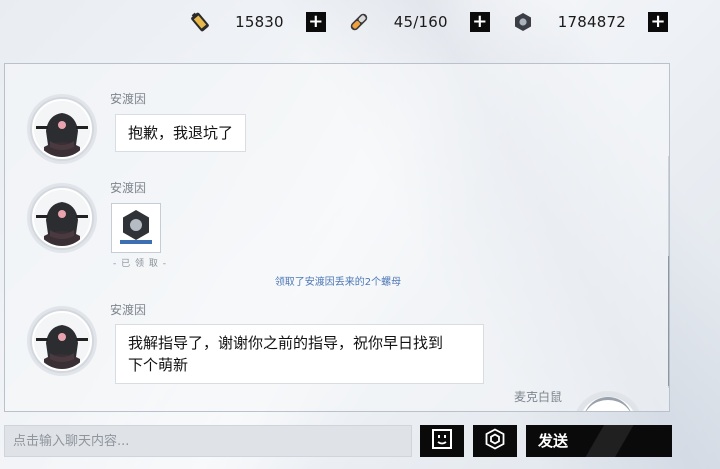 This screenshot has width=720, height=469. I want to click on message-line: 我解指导了，谢谢你之前的指导，祝你早日找到, so click(286, 343).